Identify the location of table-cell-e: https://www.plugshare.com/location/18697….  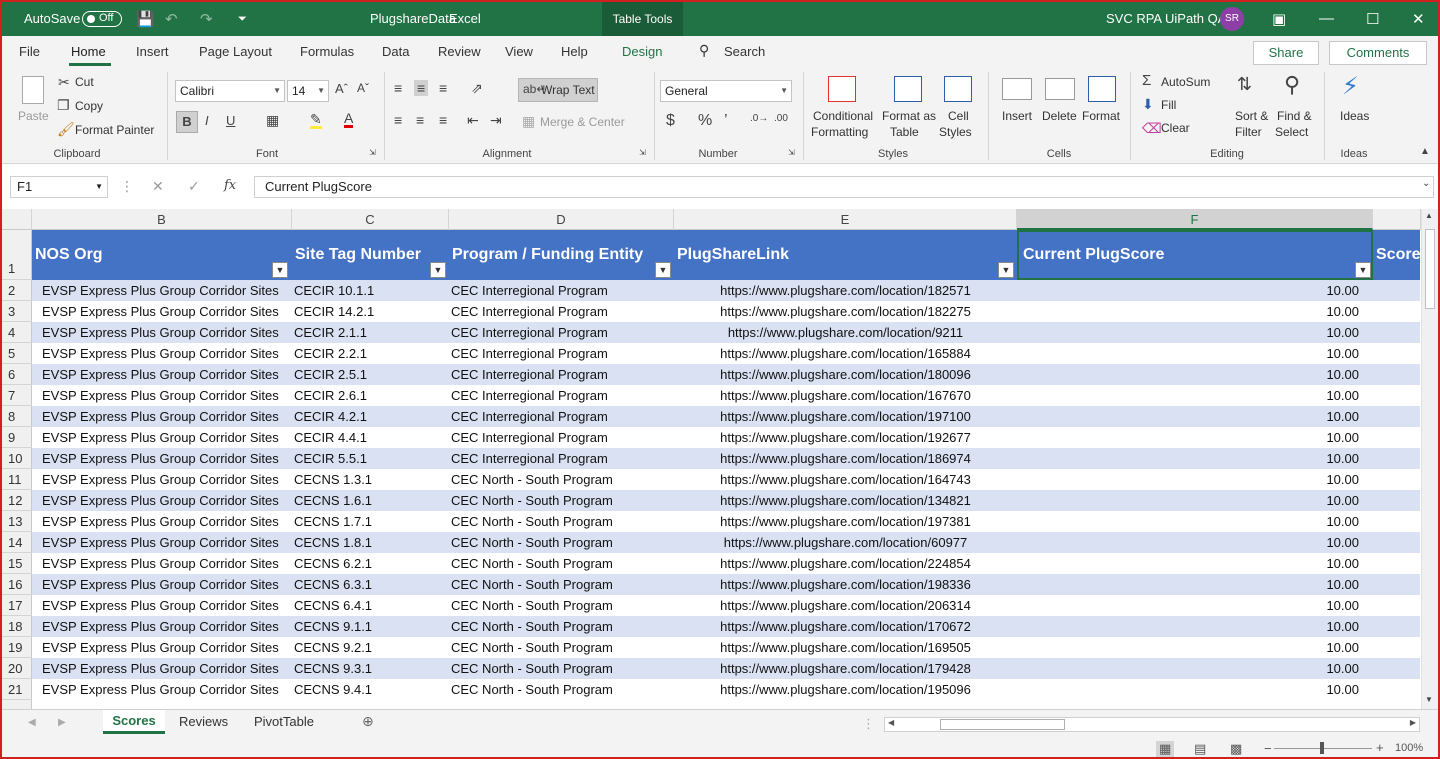
(845, 458).